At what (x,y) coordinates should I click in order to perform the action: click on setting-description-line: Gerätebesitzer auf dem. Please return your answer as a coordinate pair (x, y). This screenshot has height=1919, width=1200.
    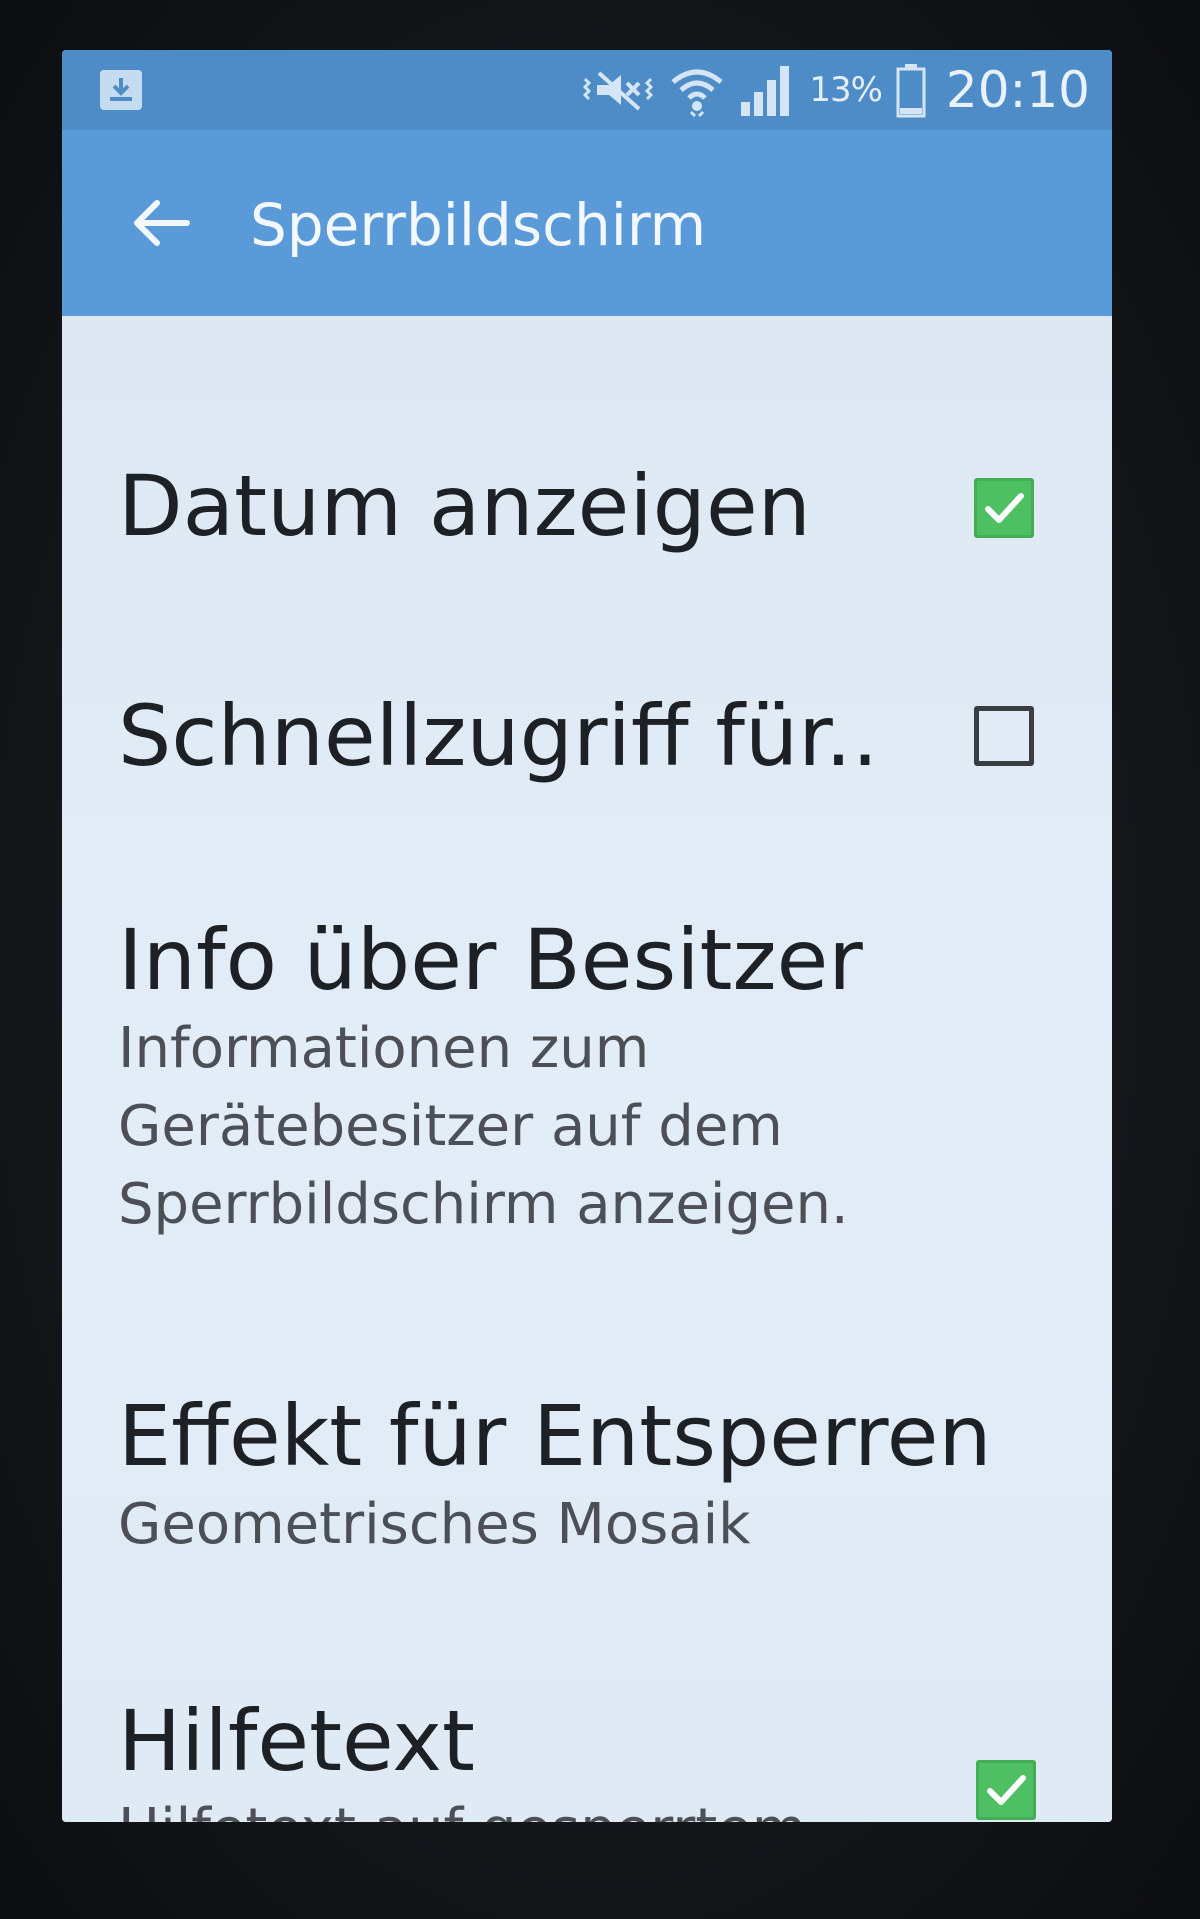
    Looking at the image, I should click on (450, 1126).